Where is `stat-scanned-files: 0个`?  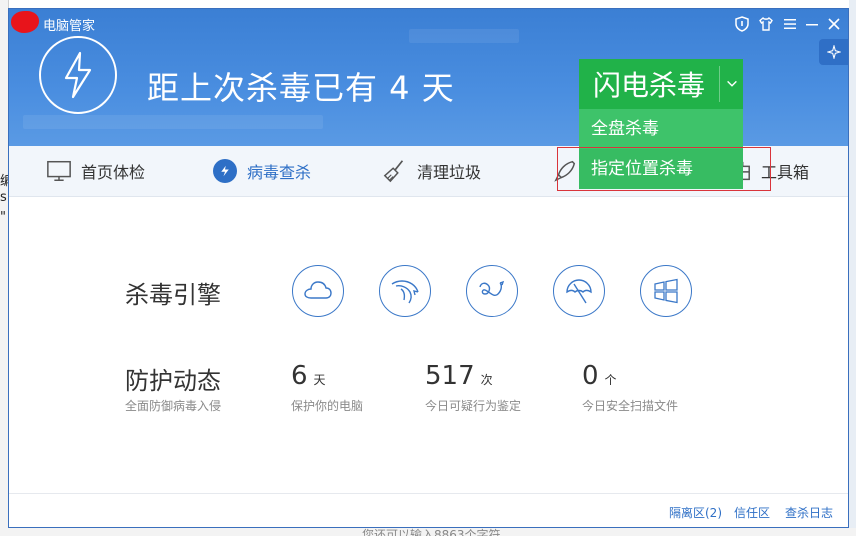 stat-scanned-files: 0个 is located at coordinates (599, 376).